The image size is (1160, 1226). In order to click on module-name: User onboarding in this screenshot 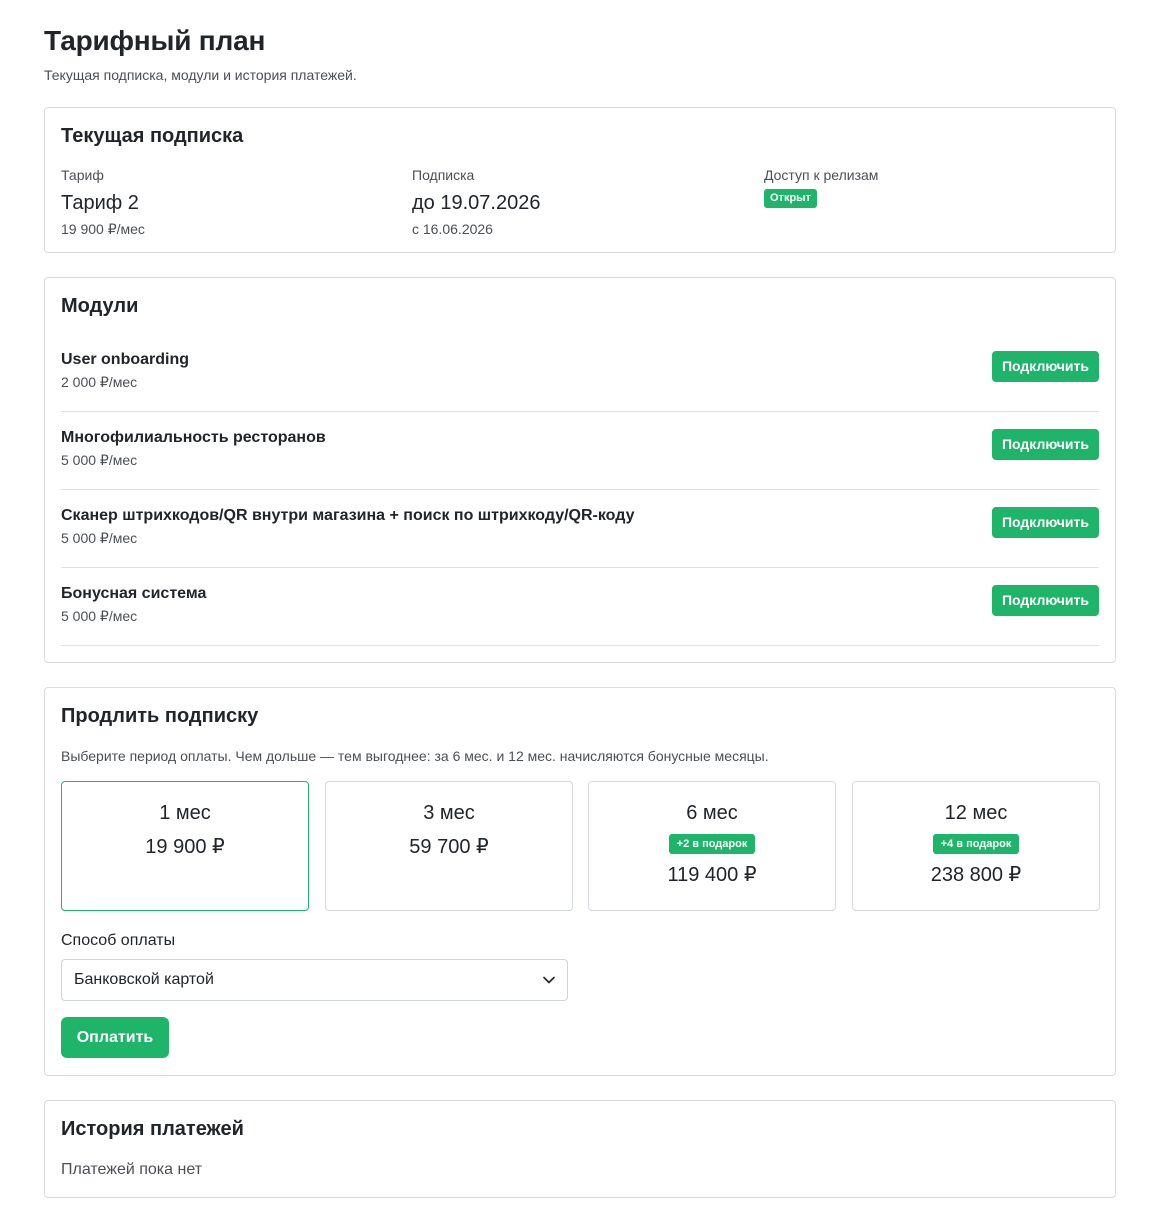, I will do `click(125, 359)`.